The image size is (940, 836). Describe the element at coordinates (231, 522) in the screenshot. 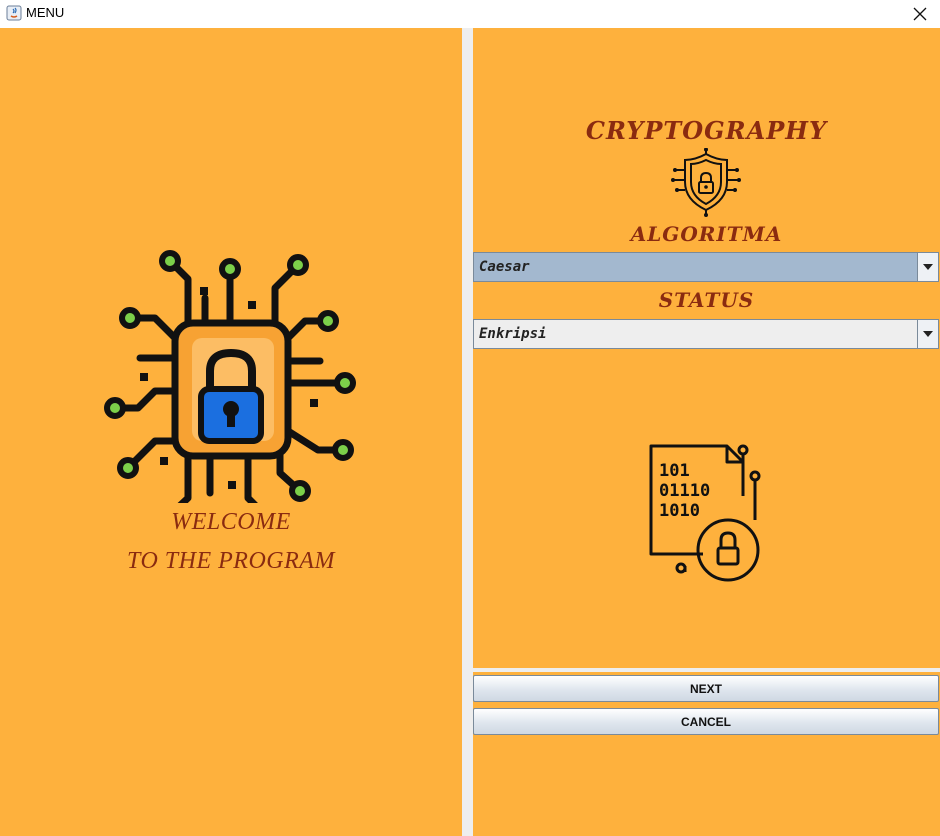

I see `welcome-text-line1: WELCOME` at that location.